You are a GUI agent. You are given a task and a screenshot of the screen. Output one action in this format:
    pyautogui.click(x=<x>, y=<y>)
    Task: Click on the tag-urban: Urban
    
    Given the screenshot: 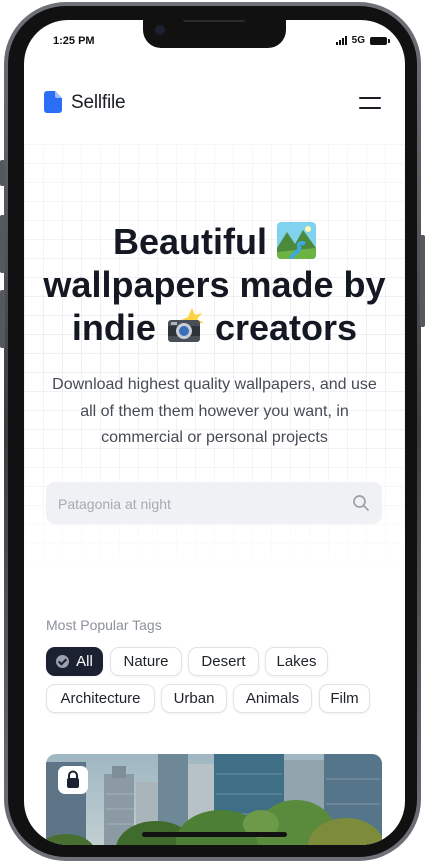 What is the action you would take?
    pyautogui.click(x=194, y=698)
    